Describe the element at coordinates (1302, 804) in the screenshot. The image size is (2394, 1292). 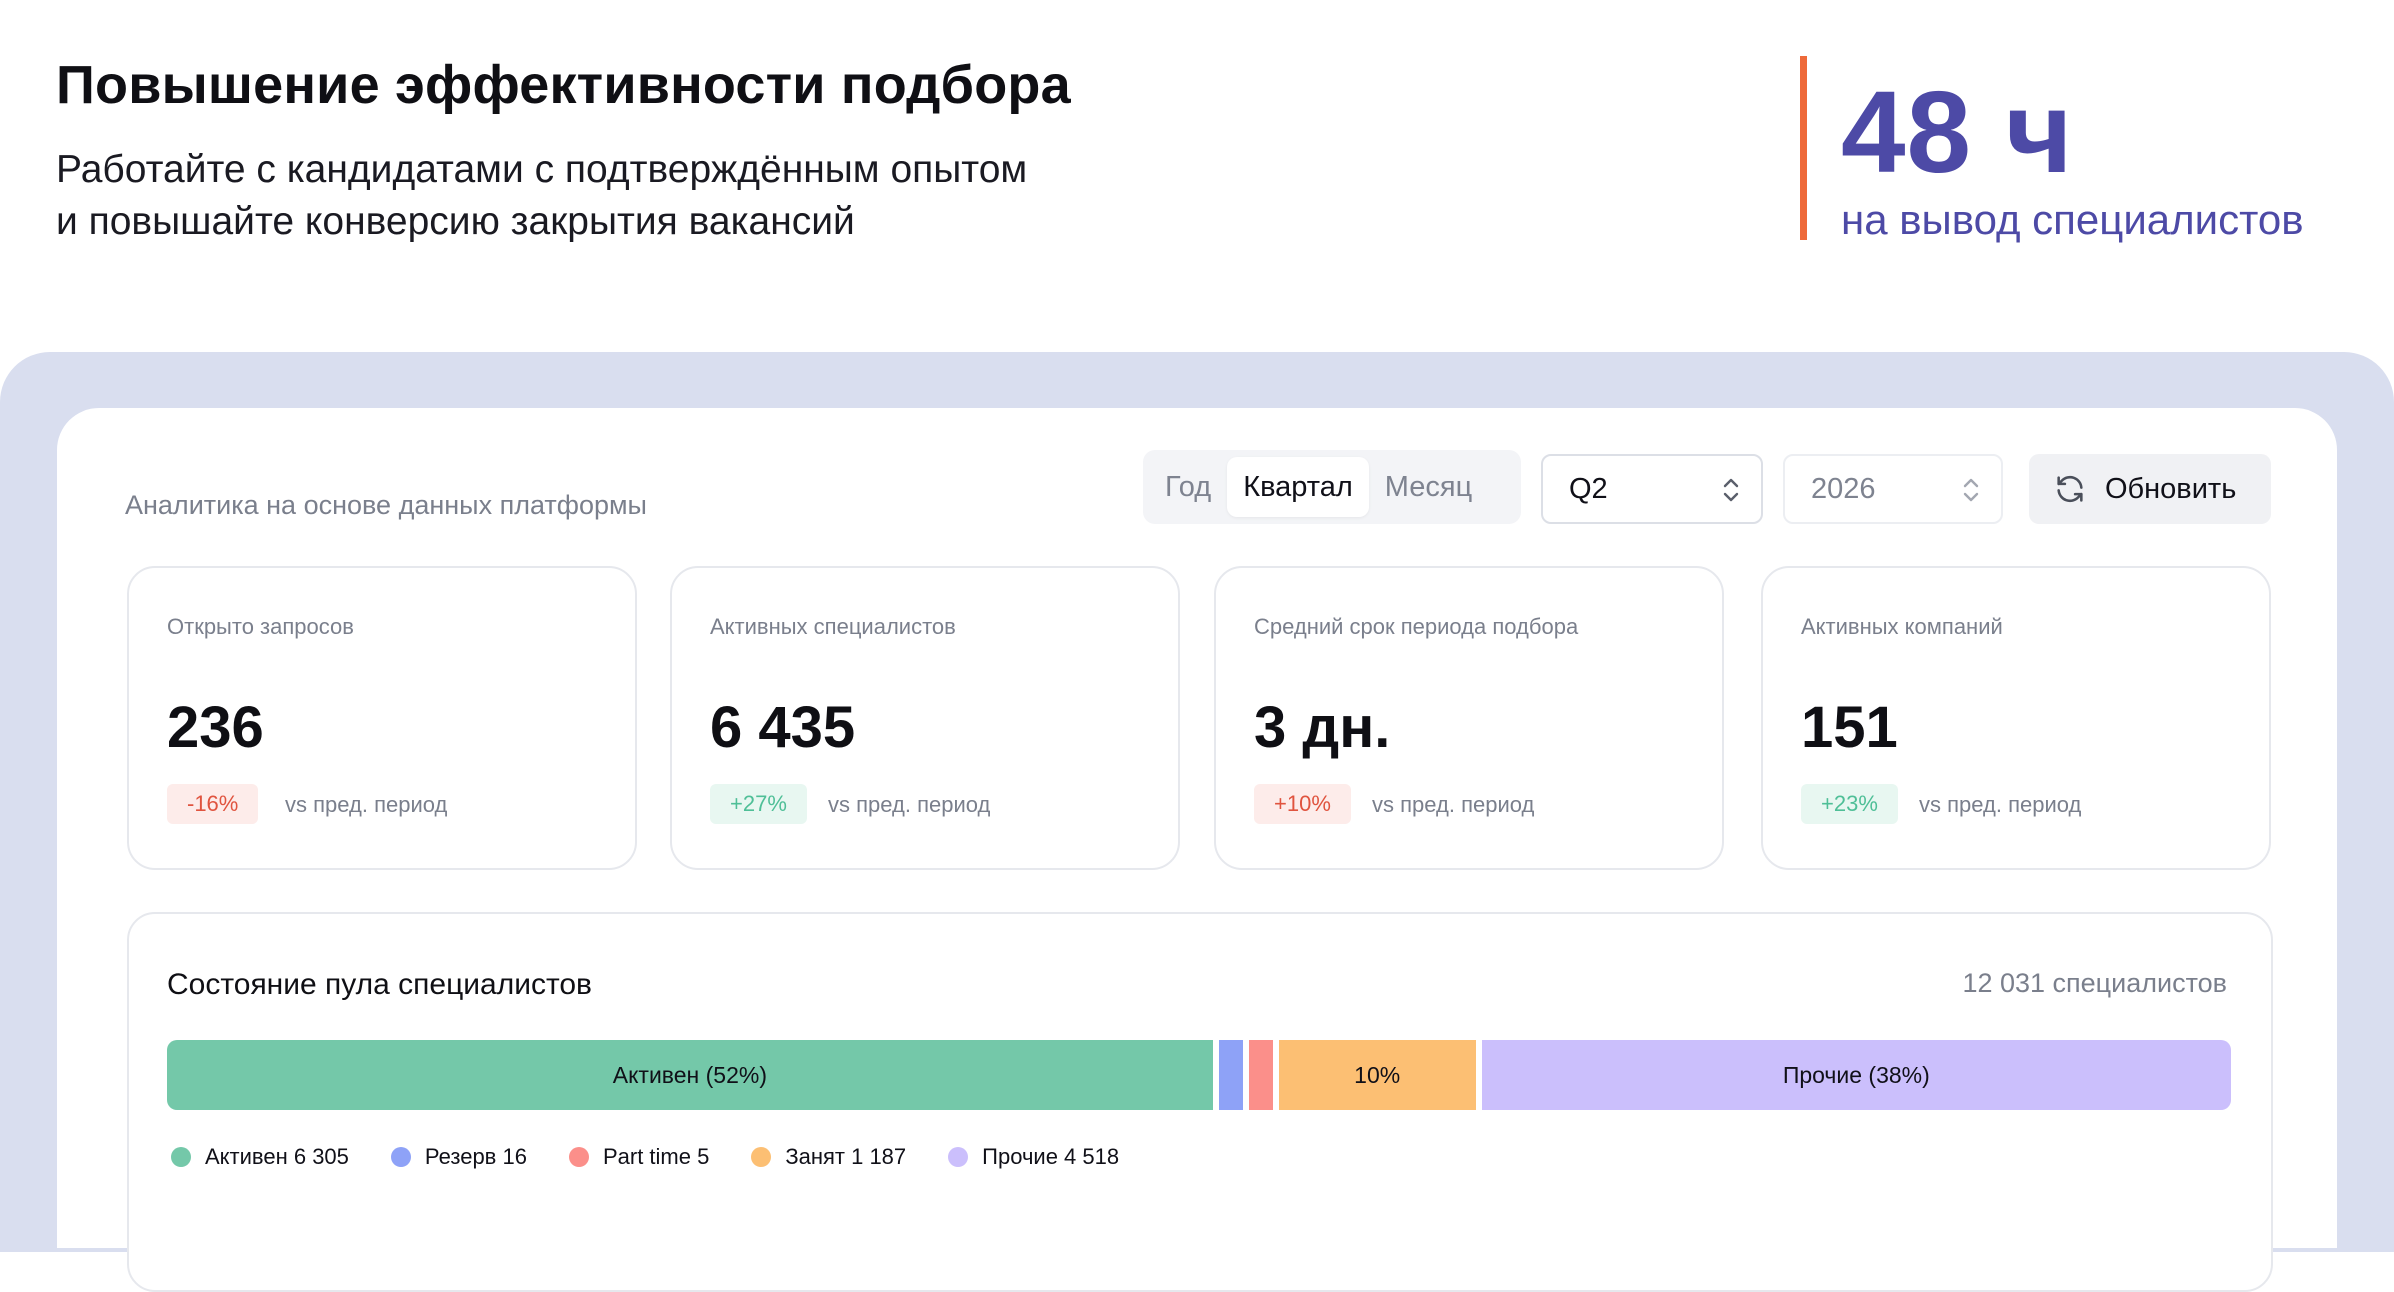
I see `kpi-delta-badge: +10%` at that location.